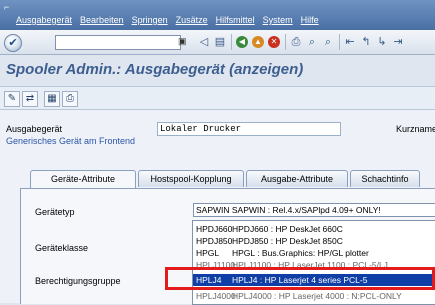 The image size is (435, 305). Describe the element at coordinates (102, 20) in the screenshot. I see `menu-bearbeiten: Bearbeiten` at that location.